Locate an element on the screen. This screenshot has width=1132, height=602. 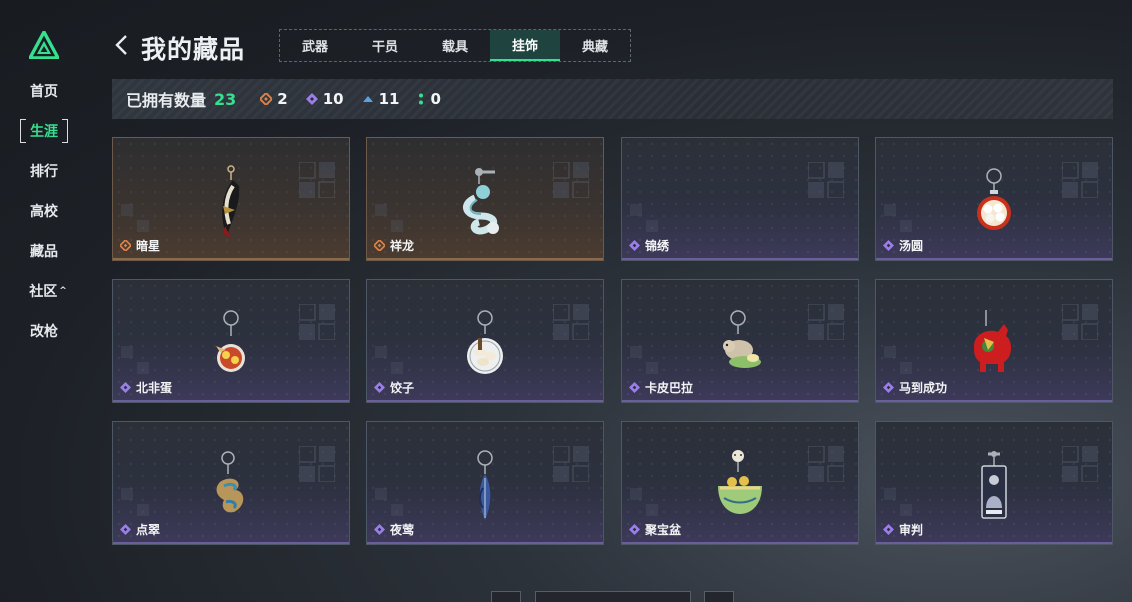
page-indicator is located at coordinates (613, 596).